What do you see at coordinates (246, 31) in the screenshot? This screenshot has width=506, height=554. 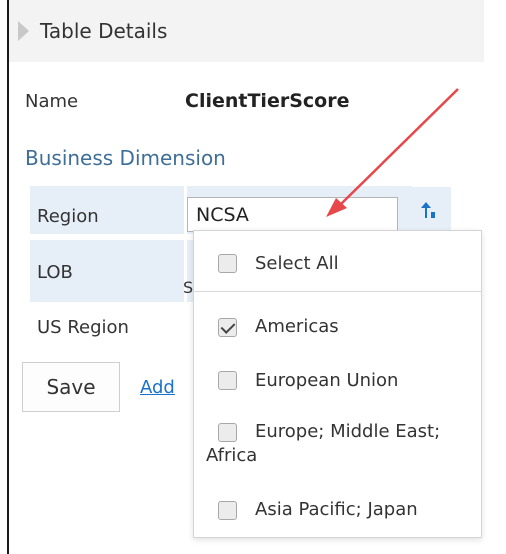 I see `panel-header: Table Details` at bounding box center [246, 31].